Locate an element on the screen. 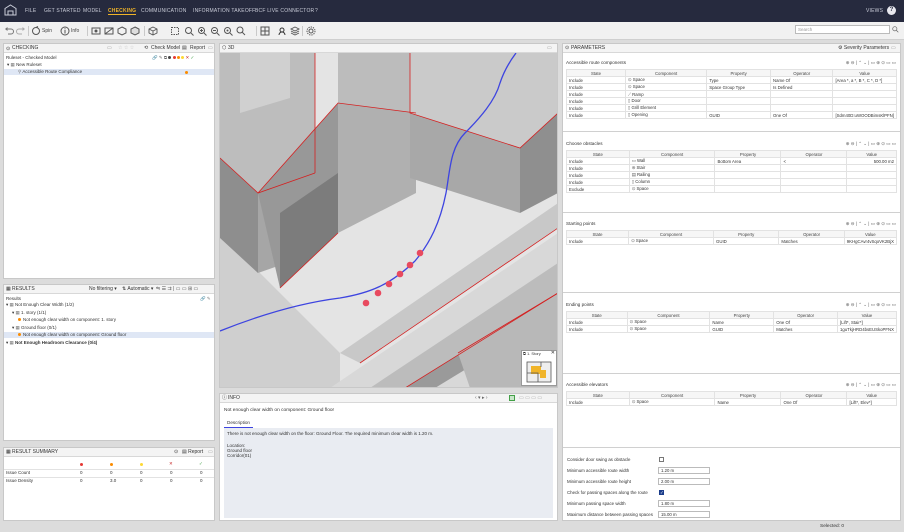 Image resolution: width=904 pixels, height=532 pixels. parameter-row: Include ▯ Column is located at coordinates (731, 182).